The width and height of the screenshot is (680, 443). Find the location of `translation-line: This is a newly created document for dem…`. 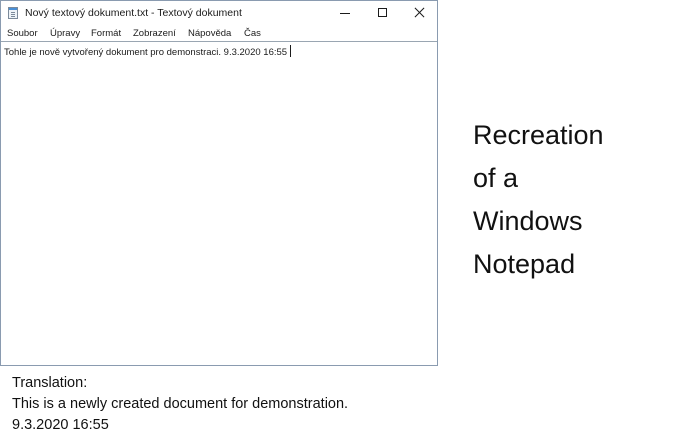

translation-line: This is a newly created document for dem… is located at coordinates (180, 404).